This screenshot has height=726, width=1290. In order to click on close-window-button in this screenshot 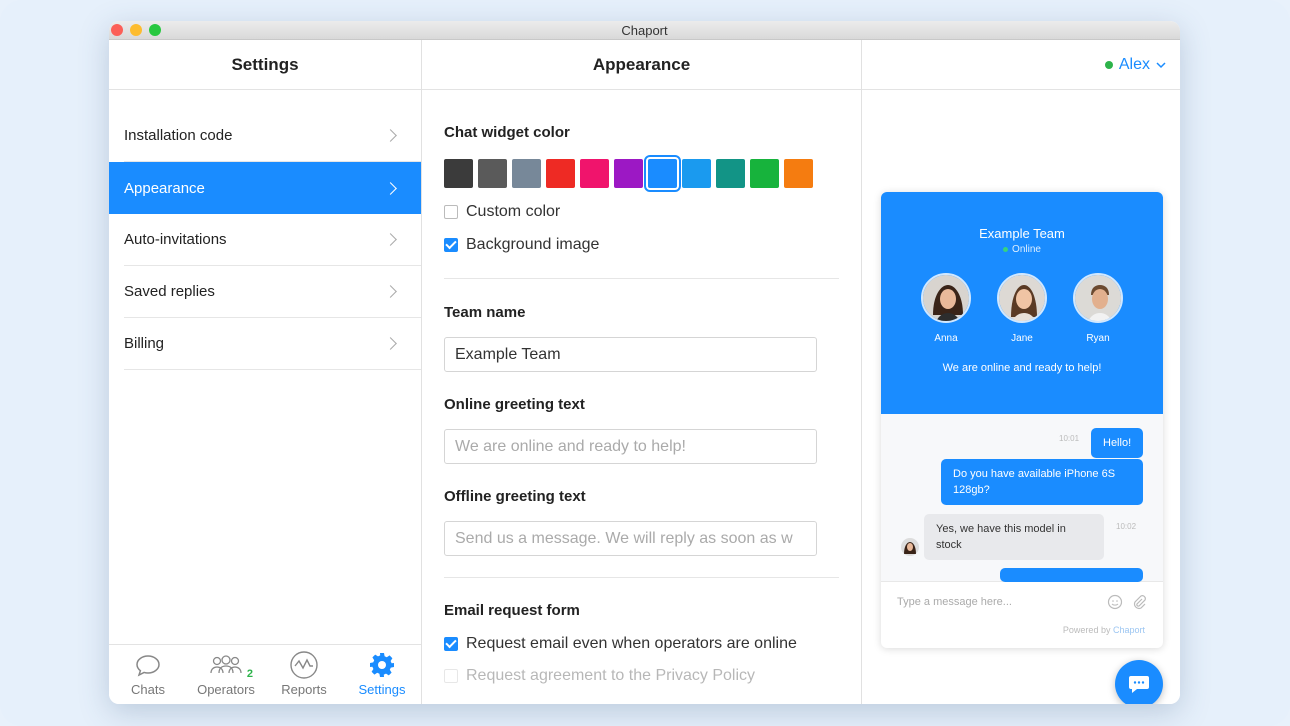, I will do `click(117, 30)`.